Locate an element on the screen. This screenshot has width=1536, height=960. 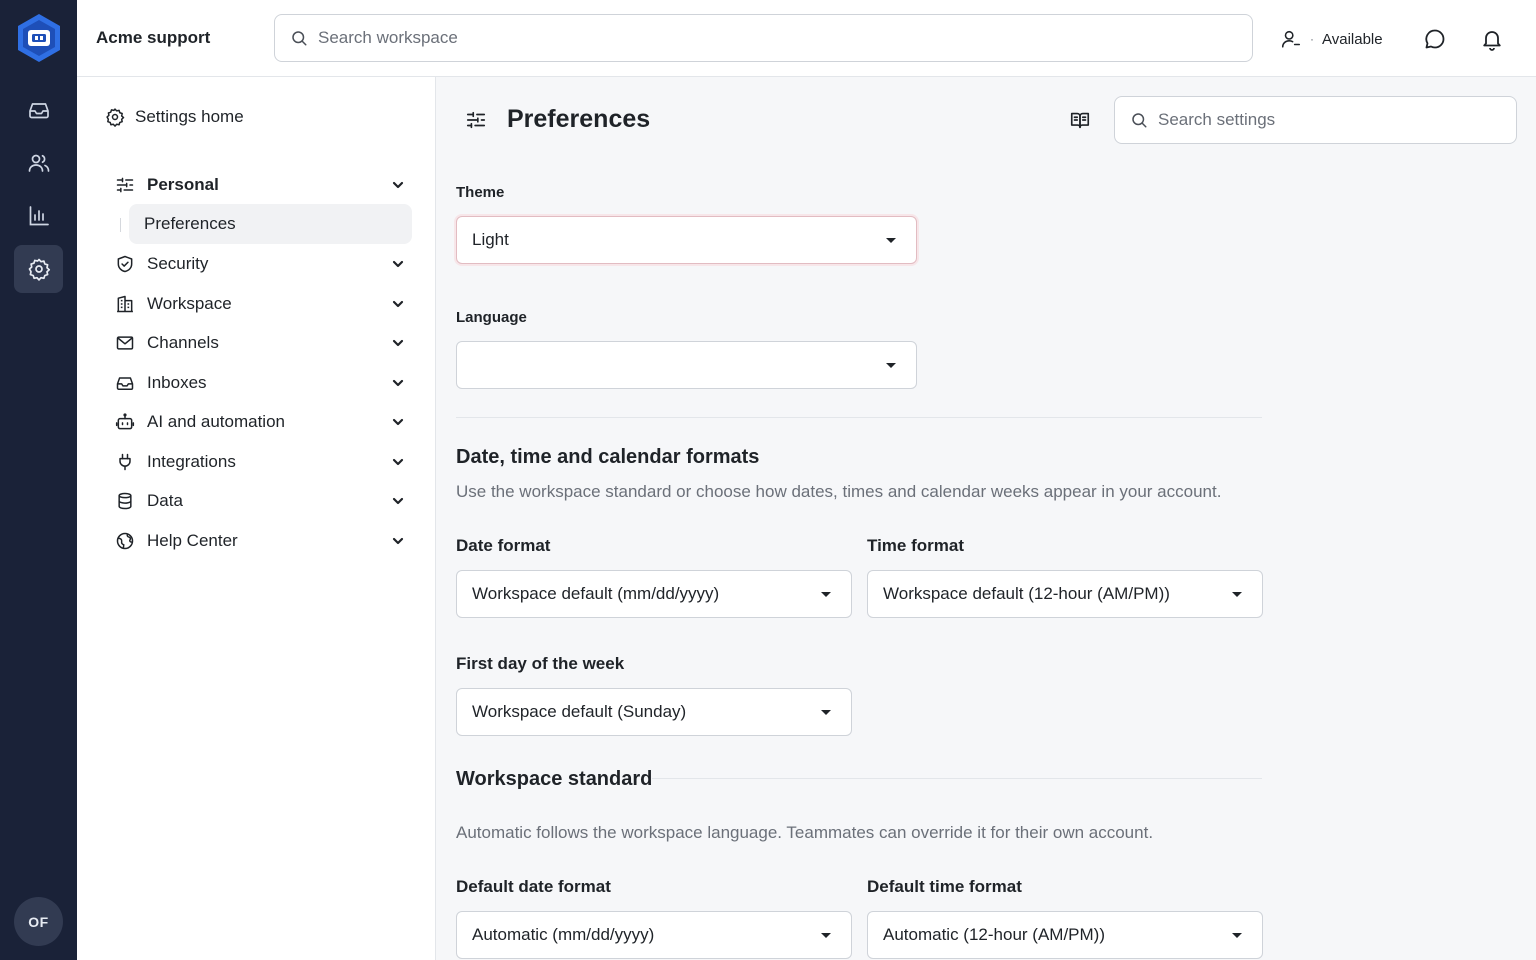
sidebar-item-label: Workspace is located at coordinates (189, 303).